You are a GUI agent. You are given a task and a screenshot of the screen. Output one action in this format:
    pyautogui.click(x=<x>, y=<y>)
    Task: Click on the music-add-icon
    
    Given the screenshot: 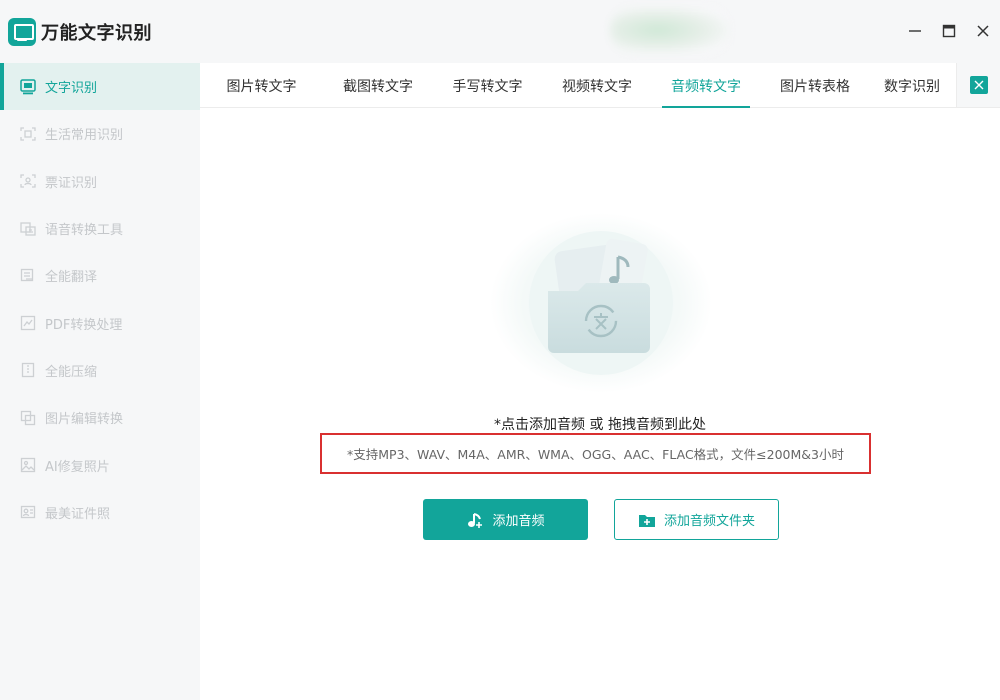 What is the action you would take?
    pyautogui.click(x=475, y=520)
    